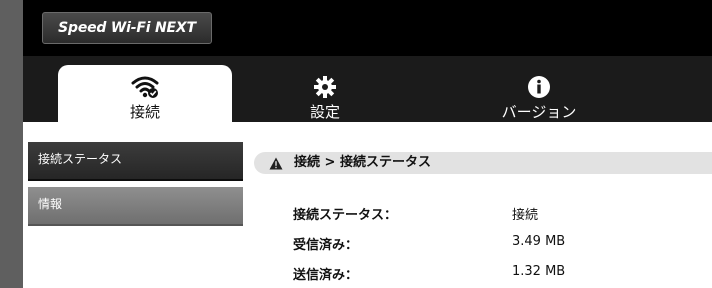 This screenshot has height=288, width=712. What do you see at coordinates (144, 112) in the screenshot?
I see `tab-connect-label: 接続` at bounding box center [144, 112].